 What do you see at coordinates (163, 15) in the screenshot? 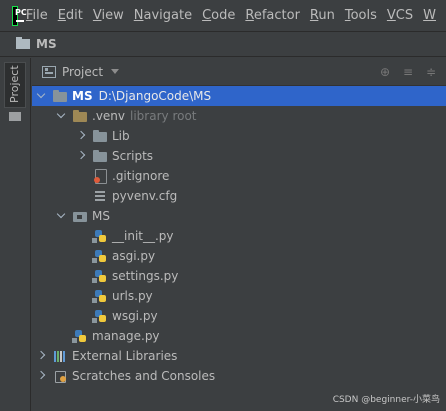
I see `menu-item-navigate: Navigate` at bounding box center [163, 15].